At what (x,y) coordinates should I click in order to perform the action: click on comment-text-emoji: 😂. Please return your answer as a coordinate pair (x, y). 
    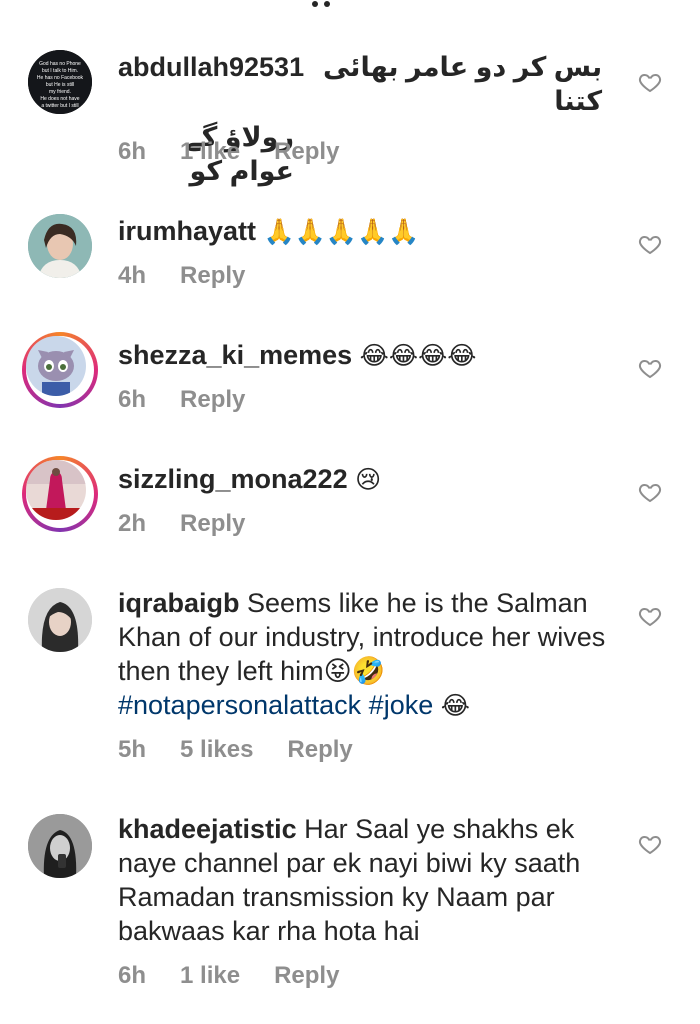
    Looking at the image, I should click on (455, 706).